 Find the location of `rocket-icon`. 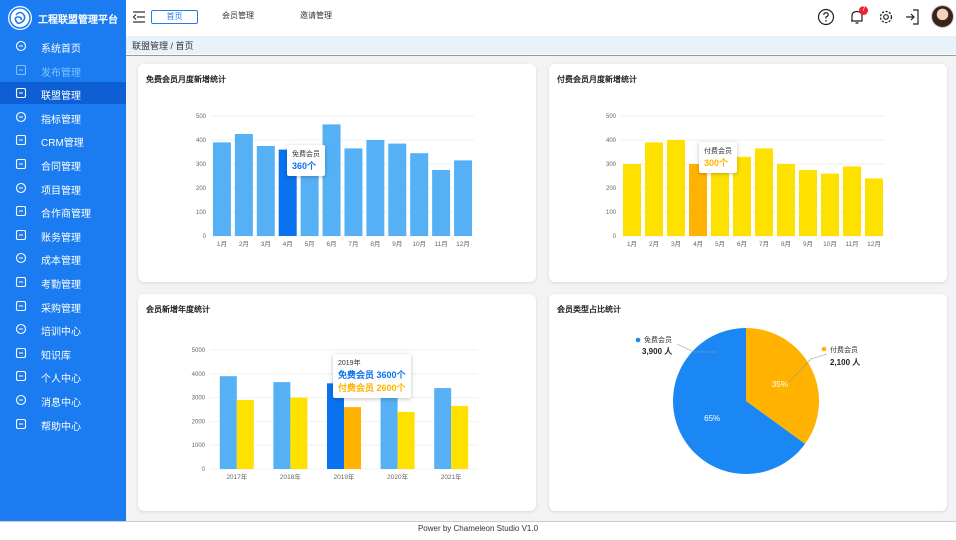

rocket-icon is located at coordinates (21, 69).